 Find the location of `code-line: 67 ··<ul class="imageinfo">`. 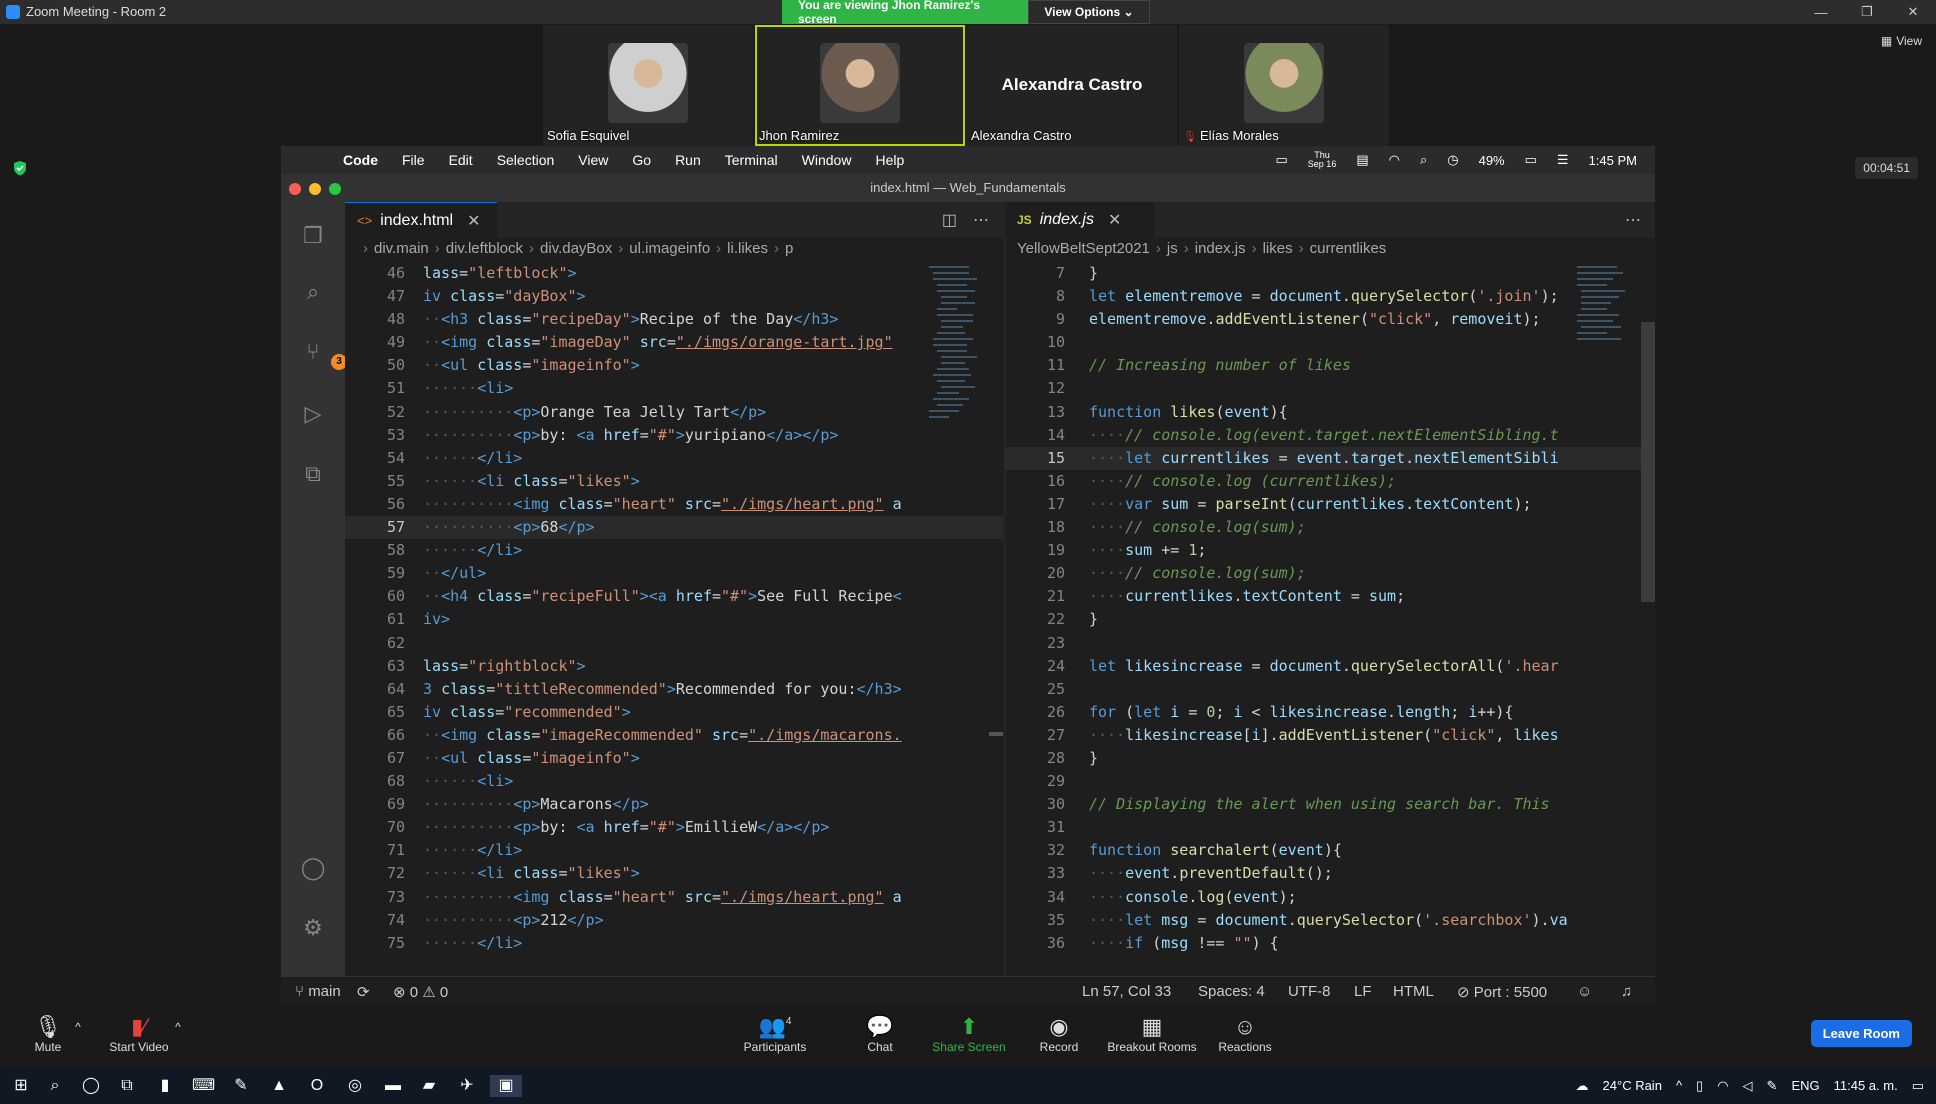

code-line: 67 ··<ul class="imageinfo"> is located at coordinates (674, 758).